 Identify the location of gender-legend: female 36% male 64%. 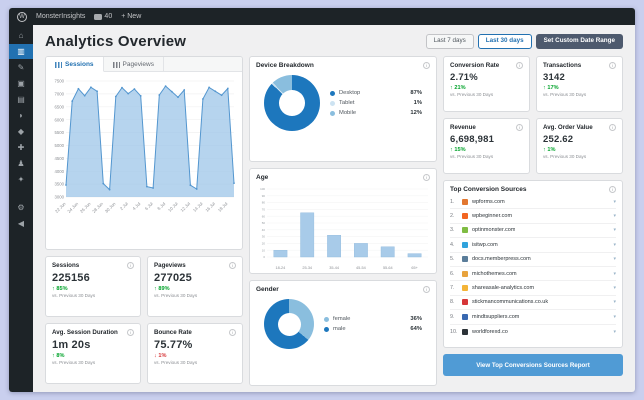
(375, 324).